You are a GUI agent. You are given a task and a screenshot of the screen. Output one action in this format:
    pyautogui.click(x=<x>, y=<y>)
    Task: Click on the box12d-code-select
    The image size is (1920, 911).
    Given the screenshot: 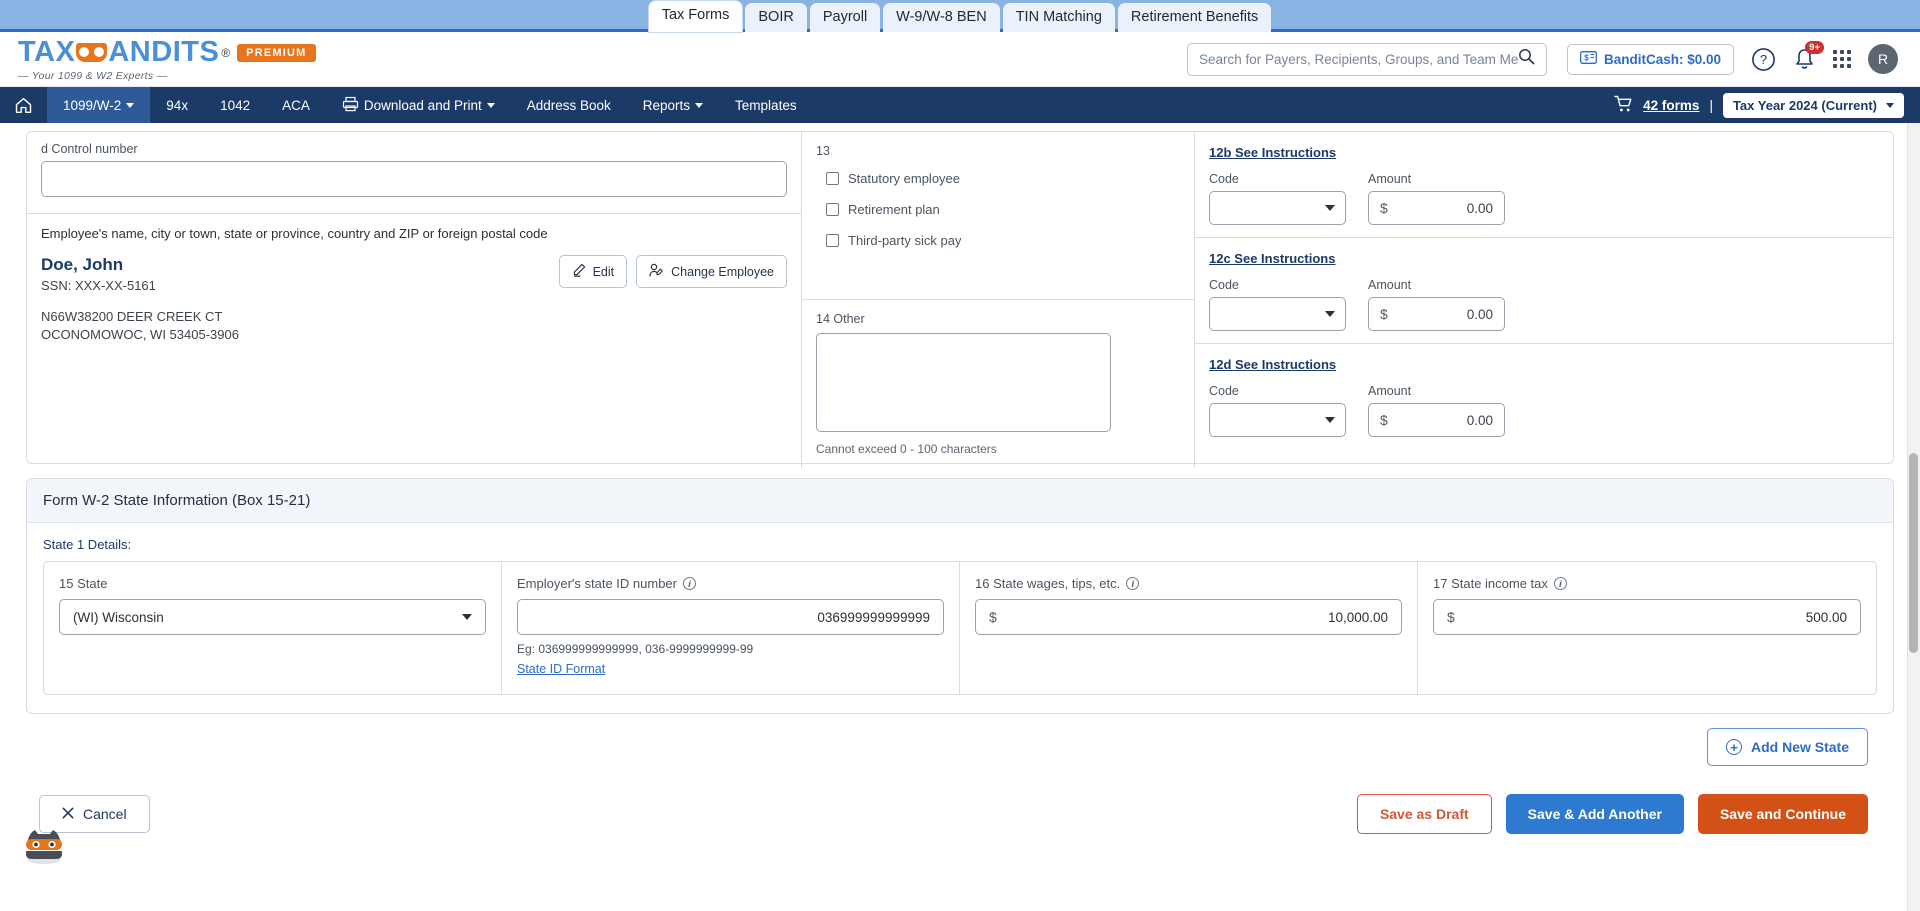 What is the action you would take?
    pyautogui.click(x=1277, y=420)
    